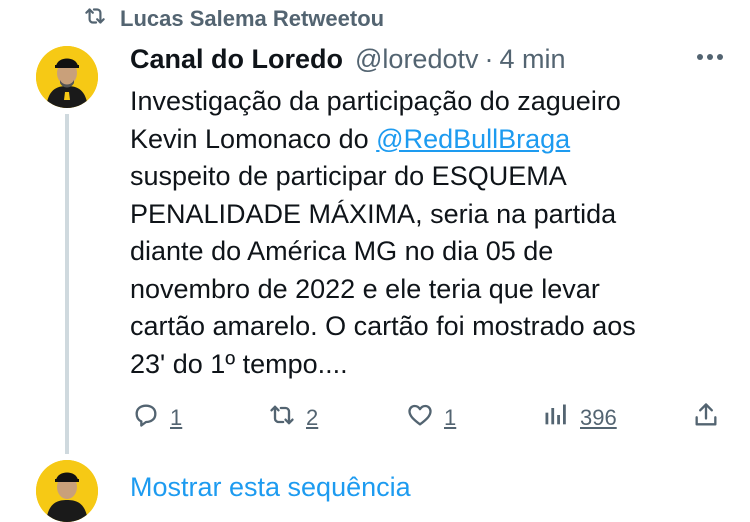 The height and width of the screenshot is (522, 750). I want to click on reply-button: 1, so click(157, 418).